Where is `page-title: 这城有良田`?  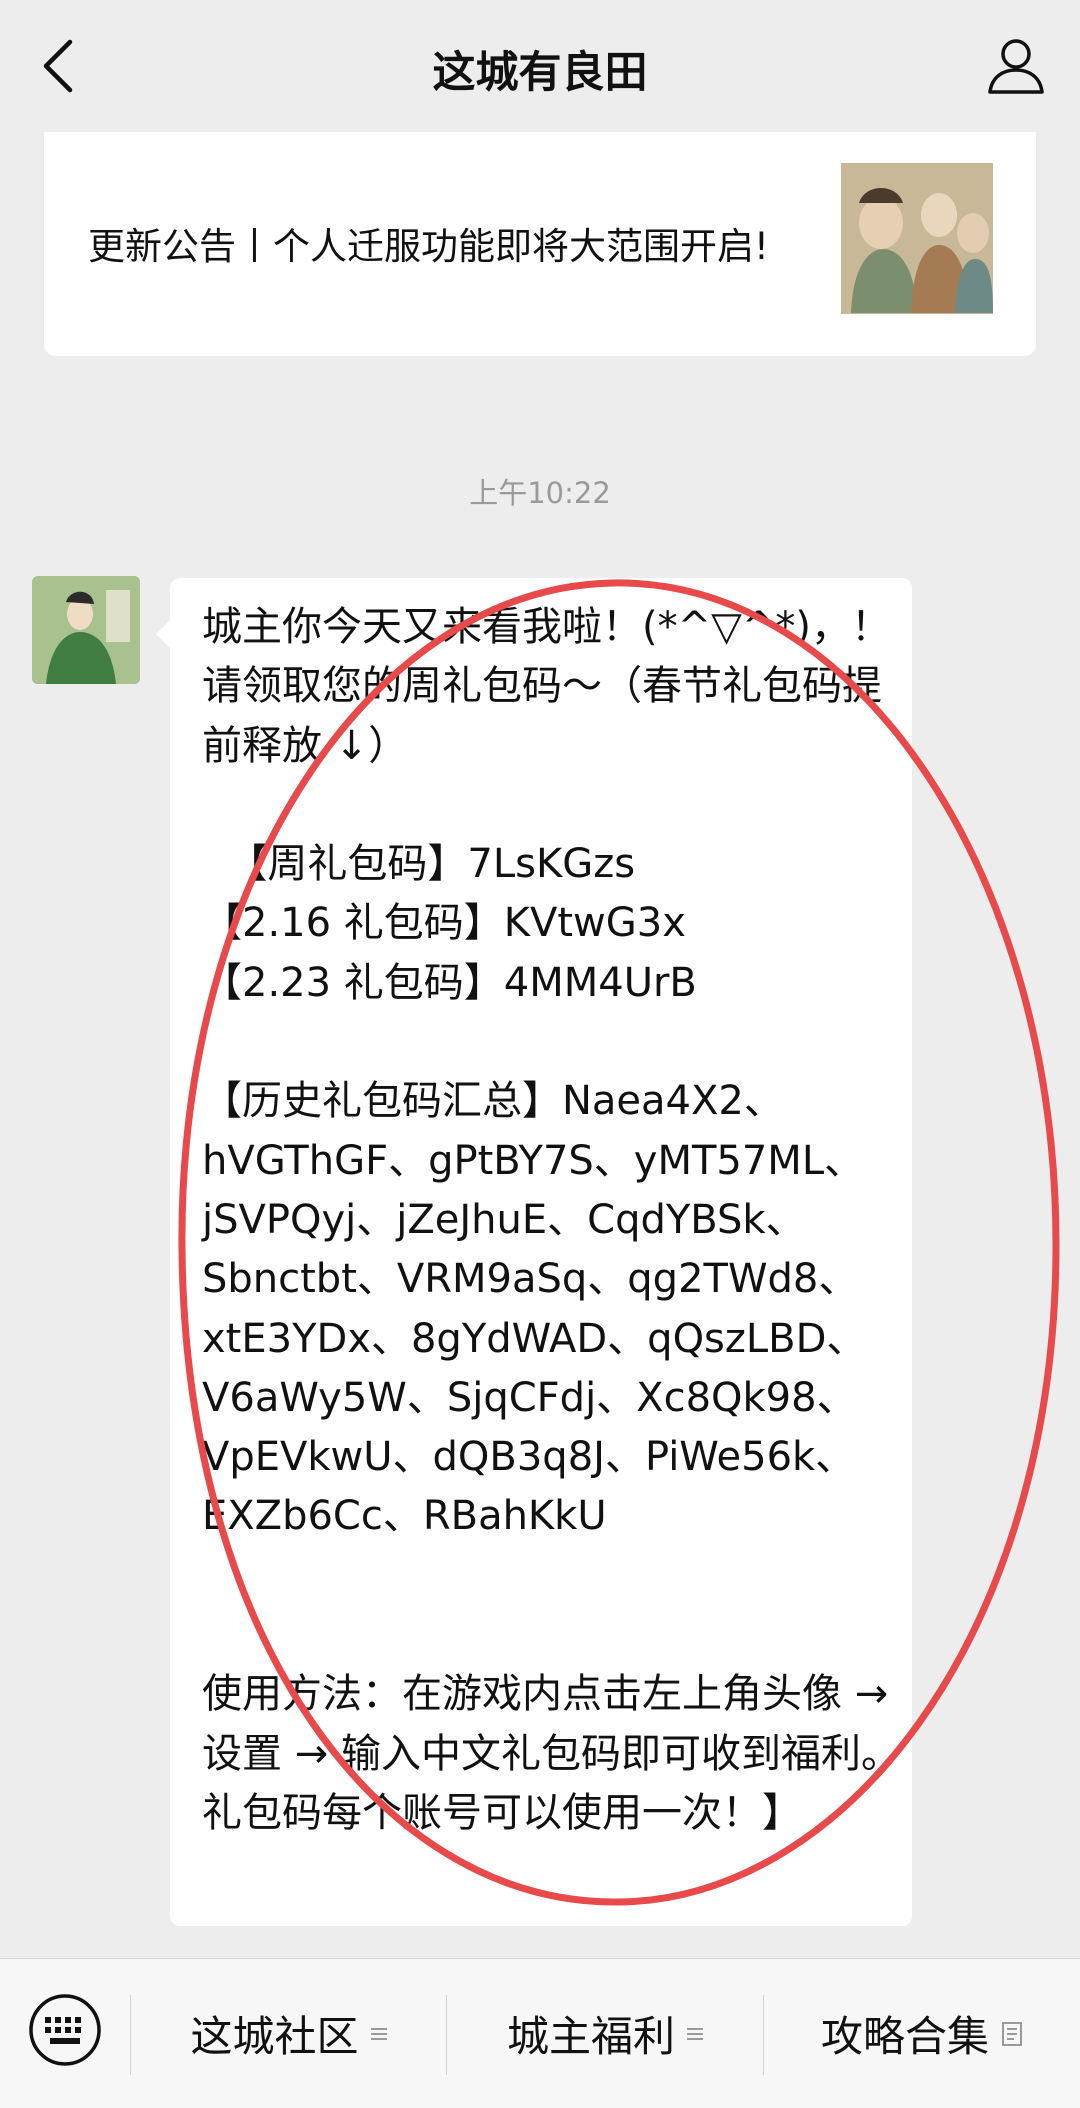
page-title: 这城有良田 is located at coordinates (540, 73).